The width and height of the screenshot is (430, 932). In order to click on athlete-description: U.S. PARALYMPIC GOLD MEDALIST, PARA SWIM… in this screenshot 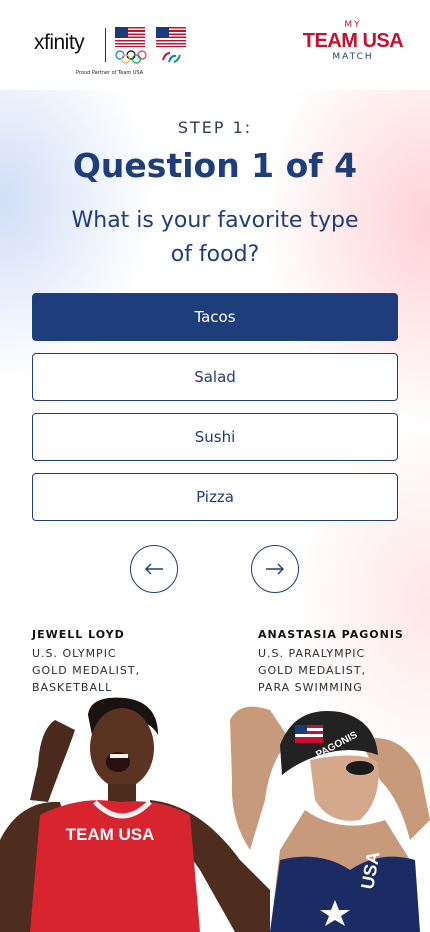, I will do `click(338, 670)`.